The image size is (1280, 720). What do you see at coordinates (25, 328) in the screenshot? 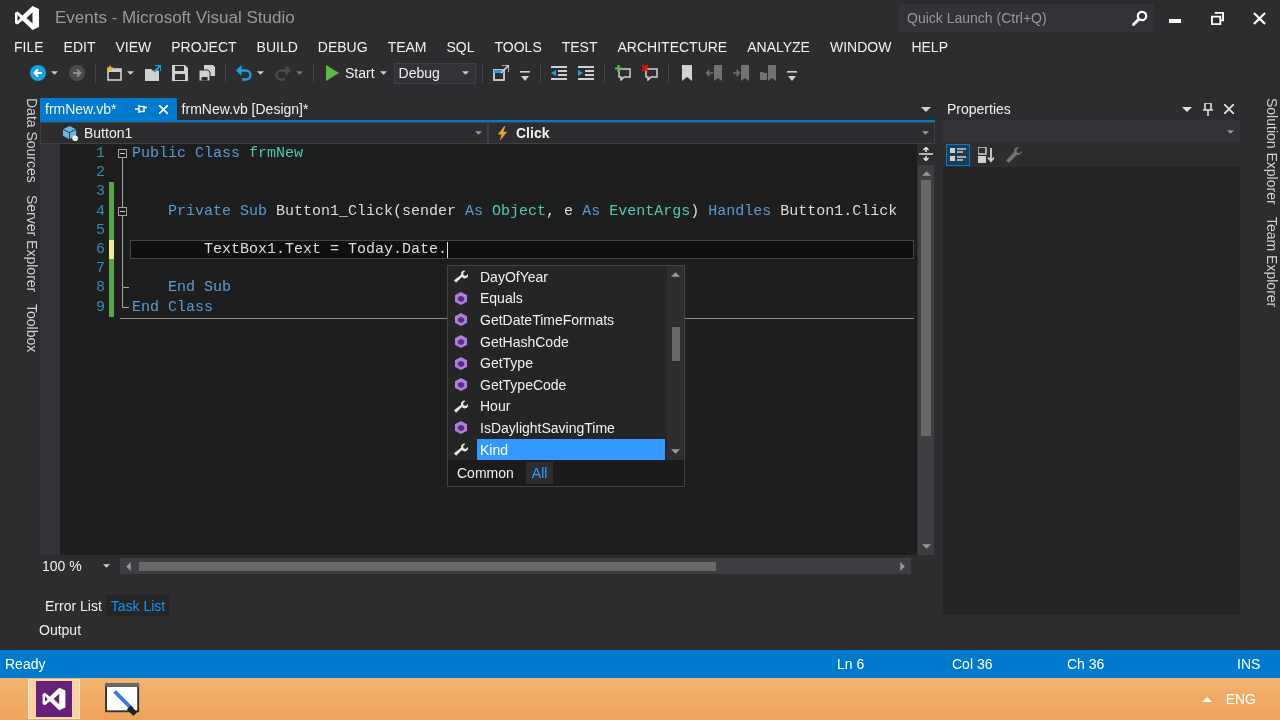
I see `side-tab: Toolbox` at bounding box center [25, 328].